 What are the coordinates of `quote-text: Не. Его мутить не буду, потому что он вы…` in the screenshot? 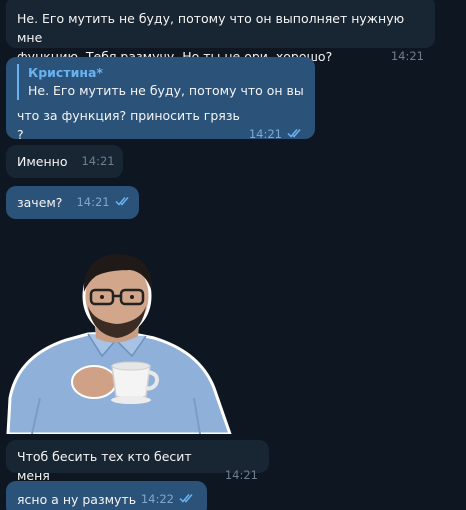 It's located at (166, 90).